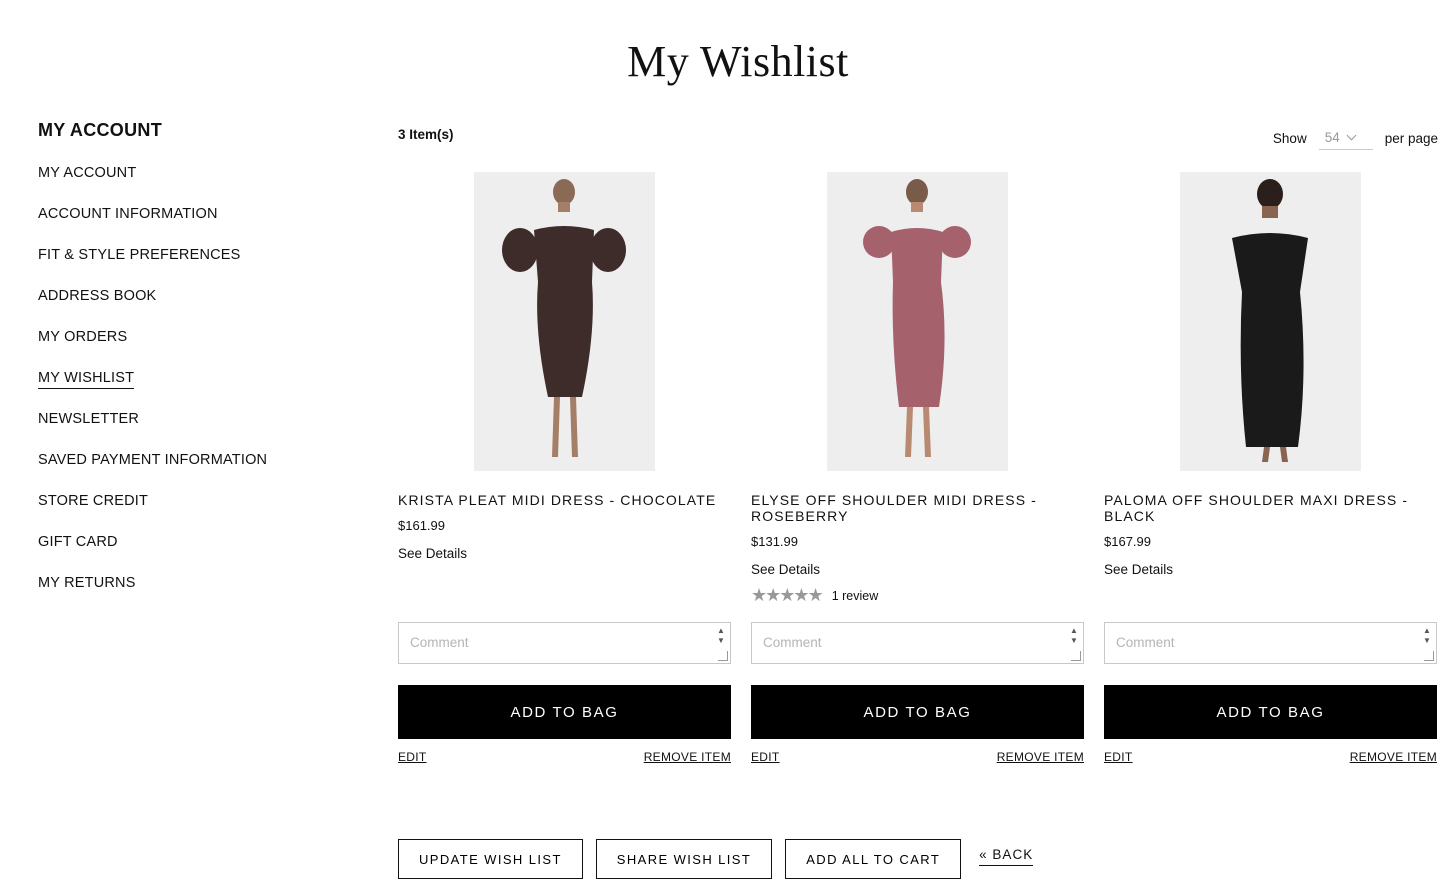 The image size is (1451, 888). I want to click on per-page-label: per page, so click(1411, 138).